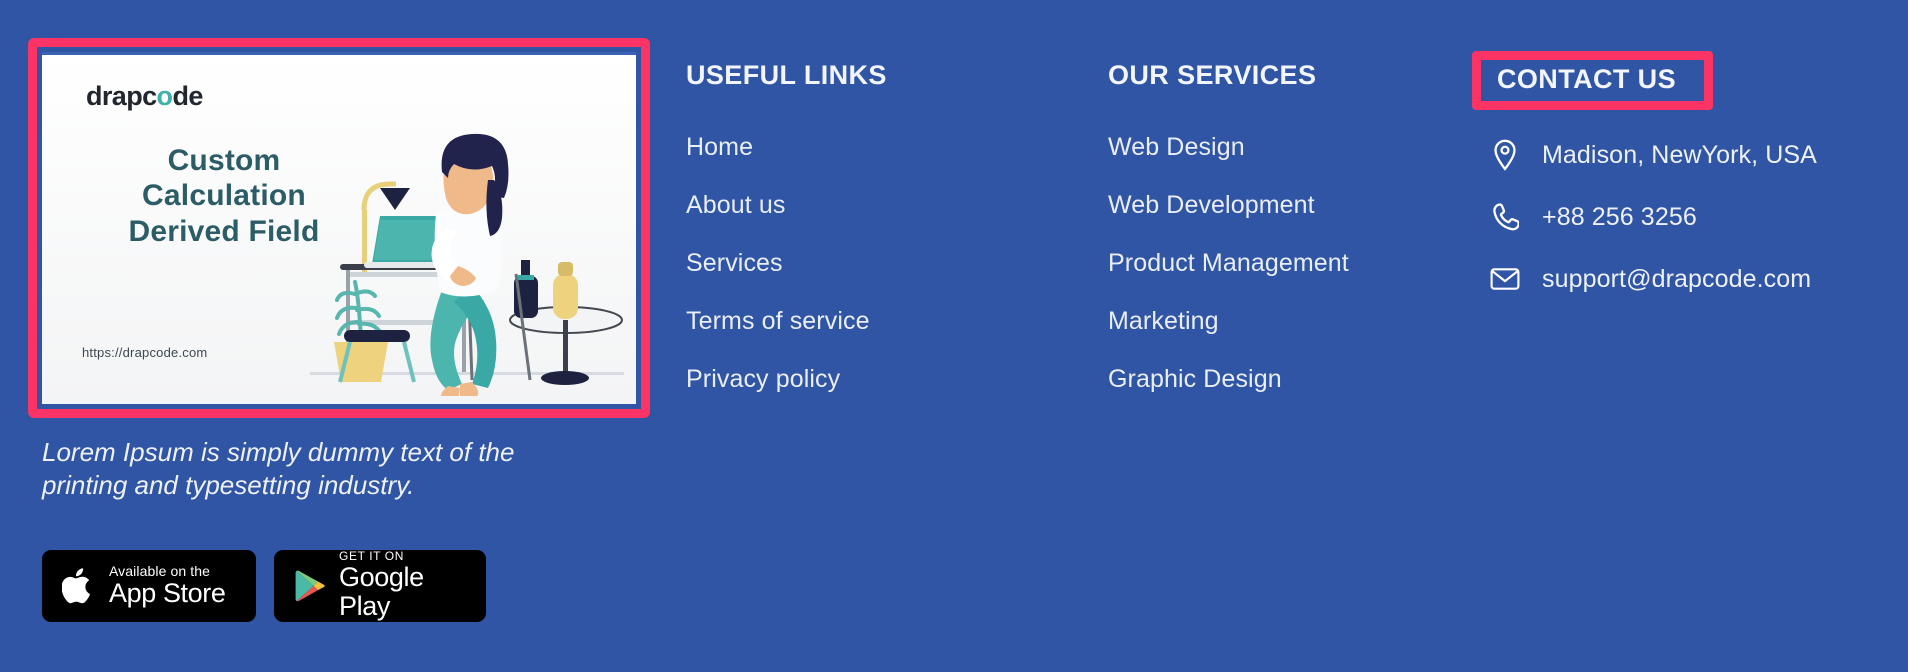  Describe the element at coordinates (1293, 147) in the screenshot. I see `list-item: Web Design` at that location.